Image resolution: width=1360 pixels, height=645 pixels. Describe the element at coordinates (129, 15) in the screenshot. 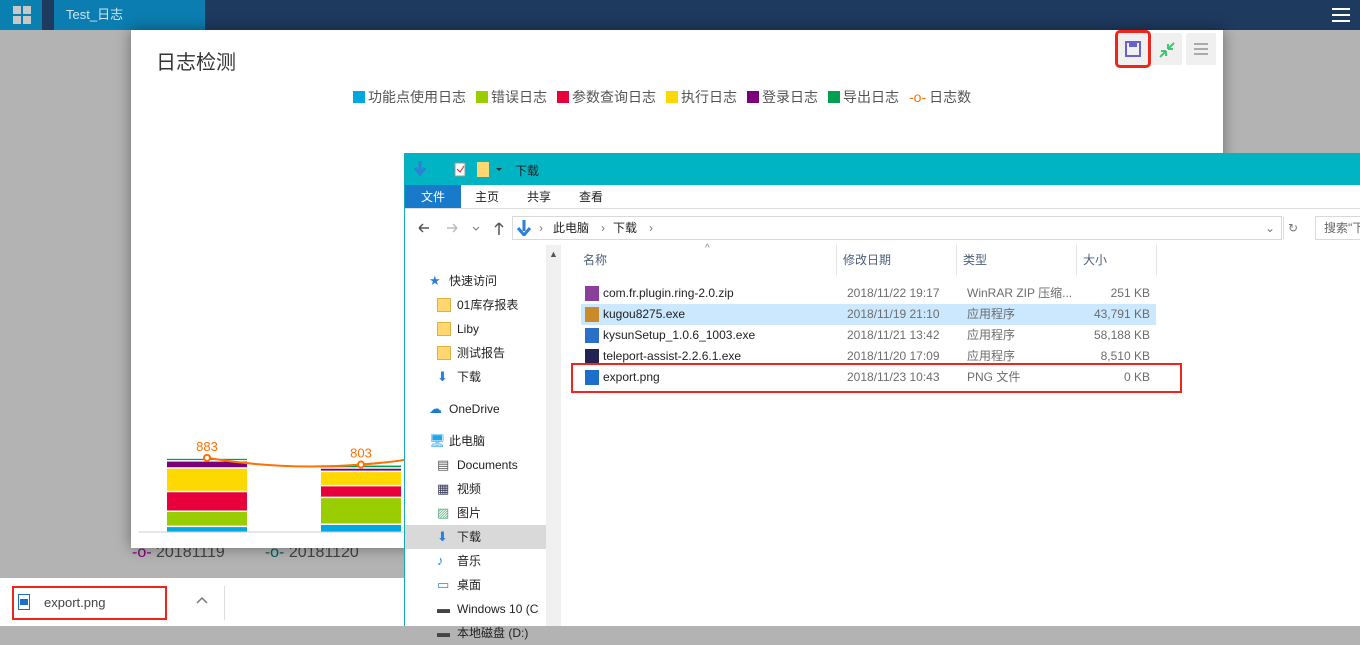

I see `tab-test-log: Test_日志` at that location.